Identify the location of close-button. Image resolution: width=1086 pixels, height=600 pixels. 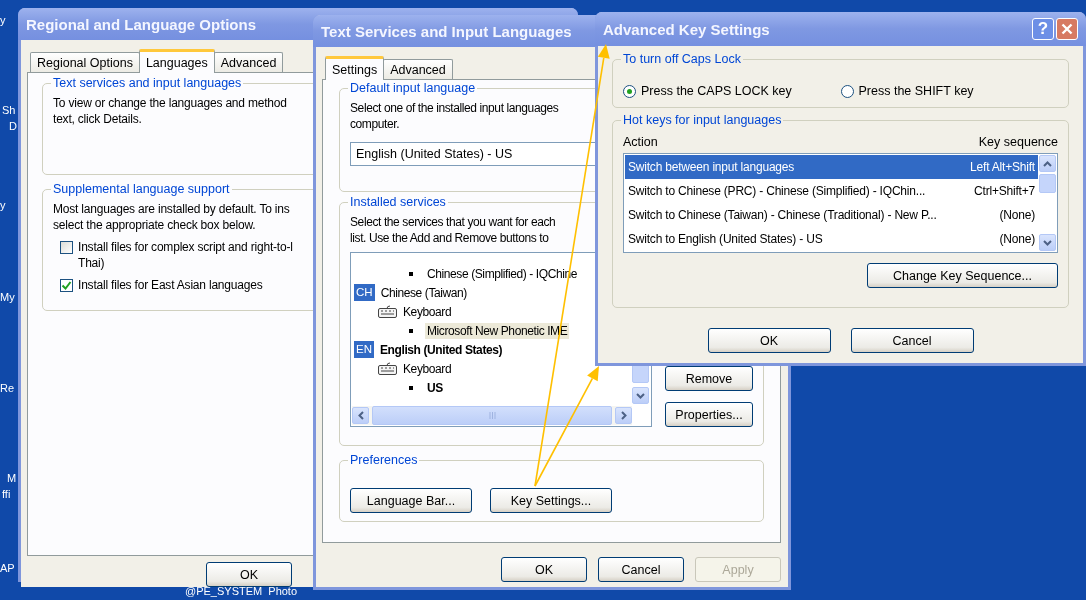
(1067, 29).